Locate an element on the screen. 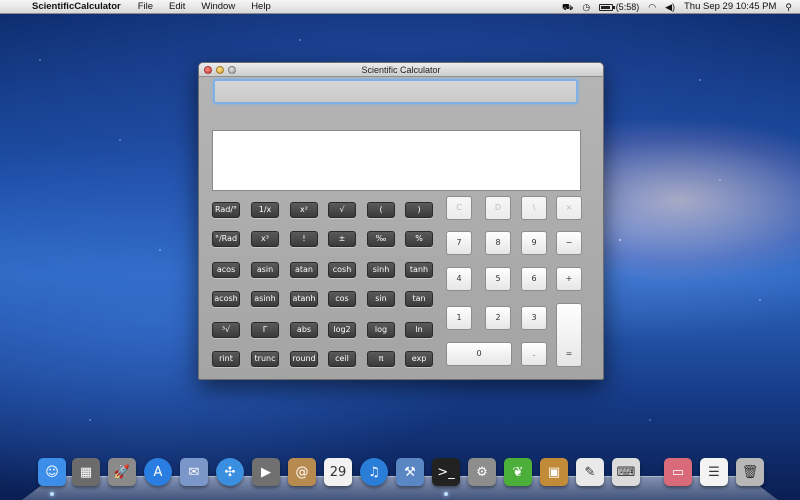 The width and height of the screenshot is (800, 500). exp-button: exp is located at coordinates (419, 359).